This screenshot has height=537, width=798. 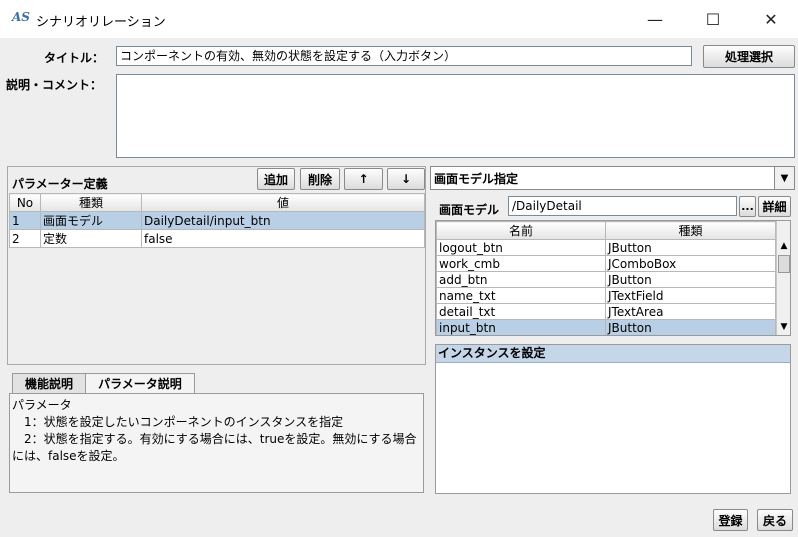 I want to click on add-button: 追加, so click(x=276, y=179).